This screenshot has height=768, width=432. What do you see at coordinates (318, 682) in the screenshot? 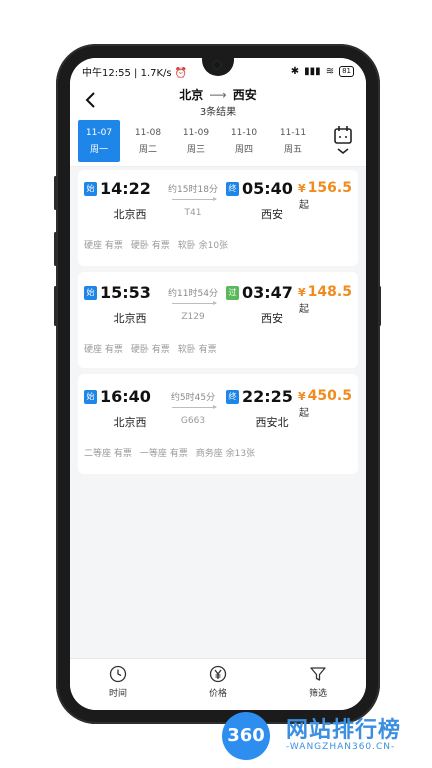
I see `filter-button: 筛选` at bounding box center [318, 682].